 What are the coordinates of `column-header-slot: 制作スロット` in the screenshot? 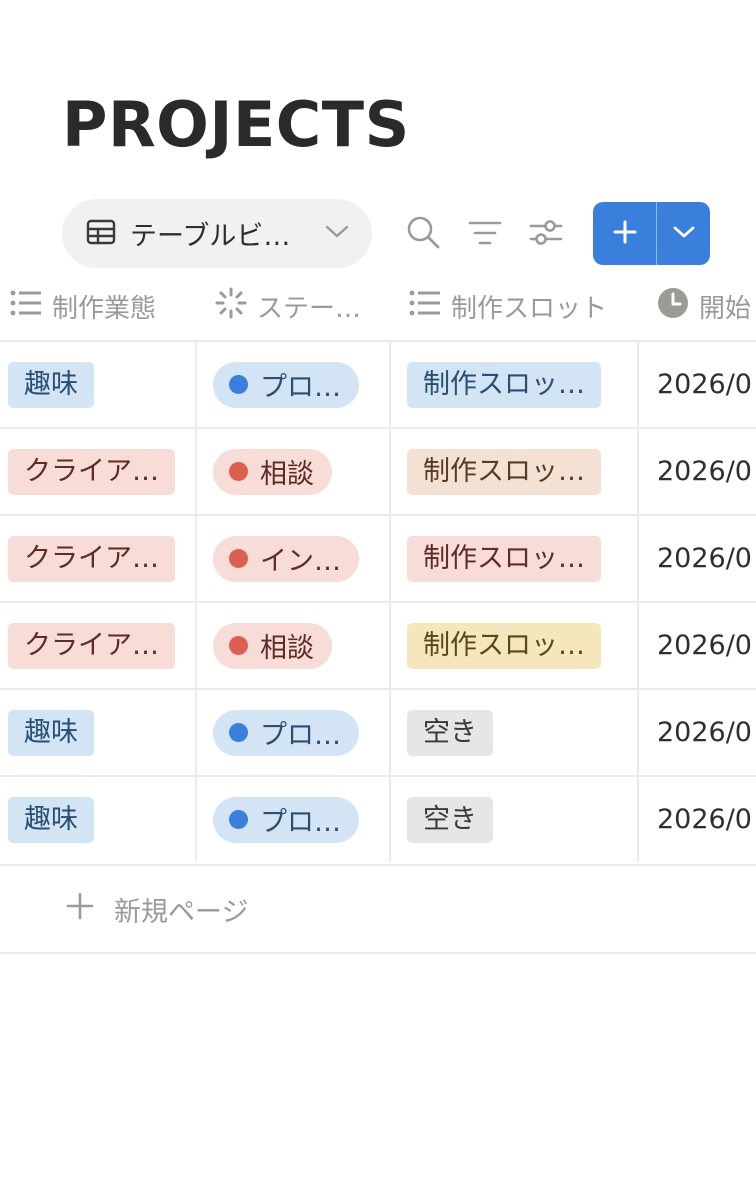 It's located at (508, 306).